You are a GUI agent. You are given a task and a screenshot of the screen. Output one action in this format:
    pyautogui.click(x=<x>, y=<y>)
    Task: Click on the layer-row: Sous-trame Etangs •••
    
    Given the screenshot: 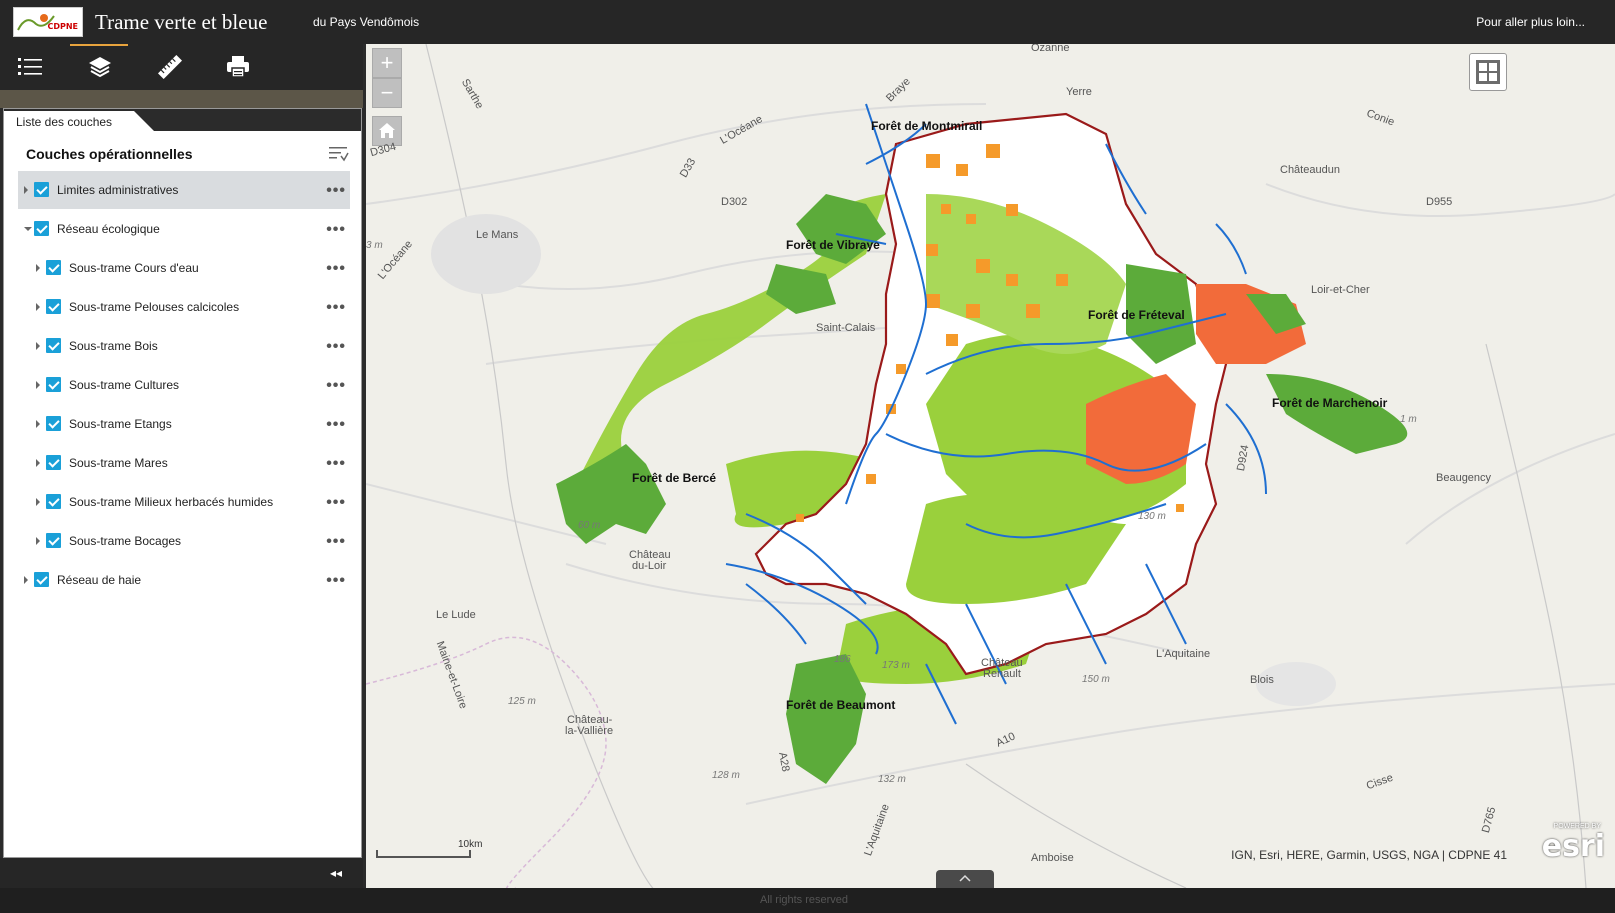 What is the action you would take?
    pyautogui.click(x=184, y=424)
    